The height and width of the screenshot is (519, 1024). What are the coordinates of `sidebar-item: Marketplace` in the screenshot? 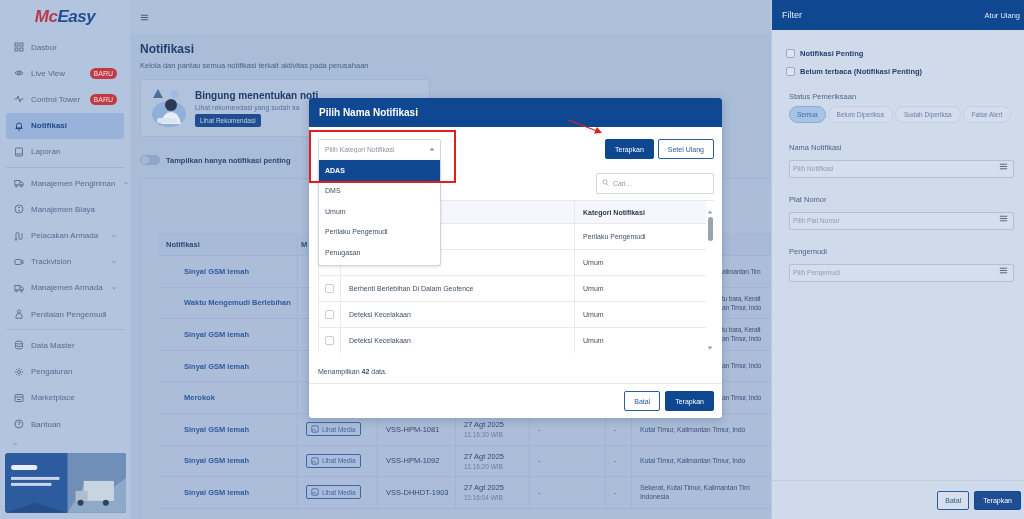 It's located at (62, 397).